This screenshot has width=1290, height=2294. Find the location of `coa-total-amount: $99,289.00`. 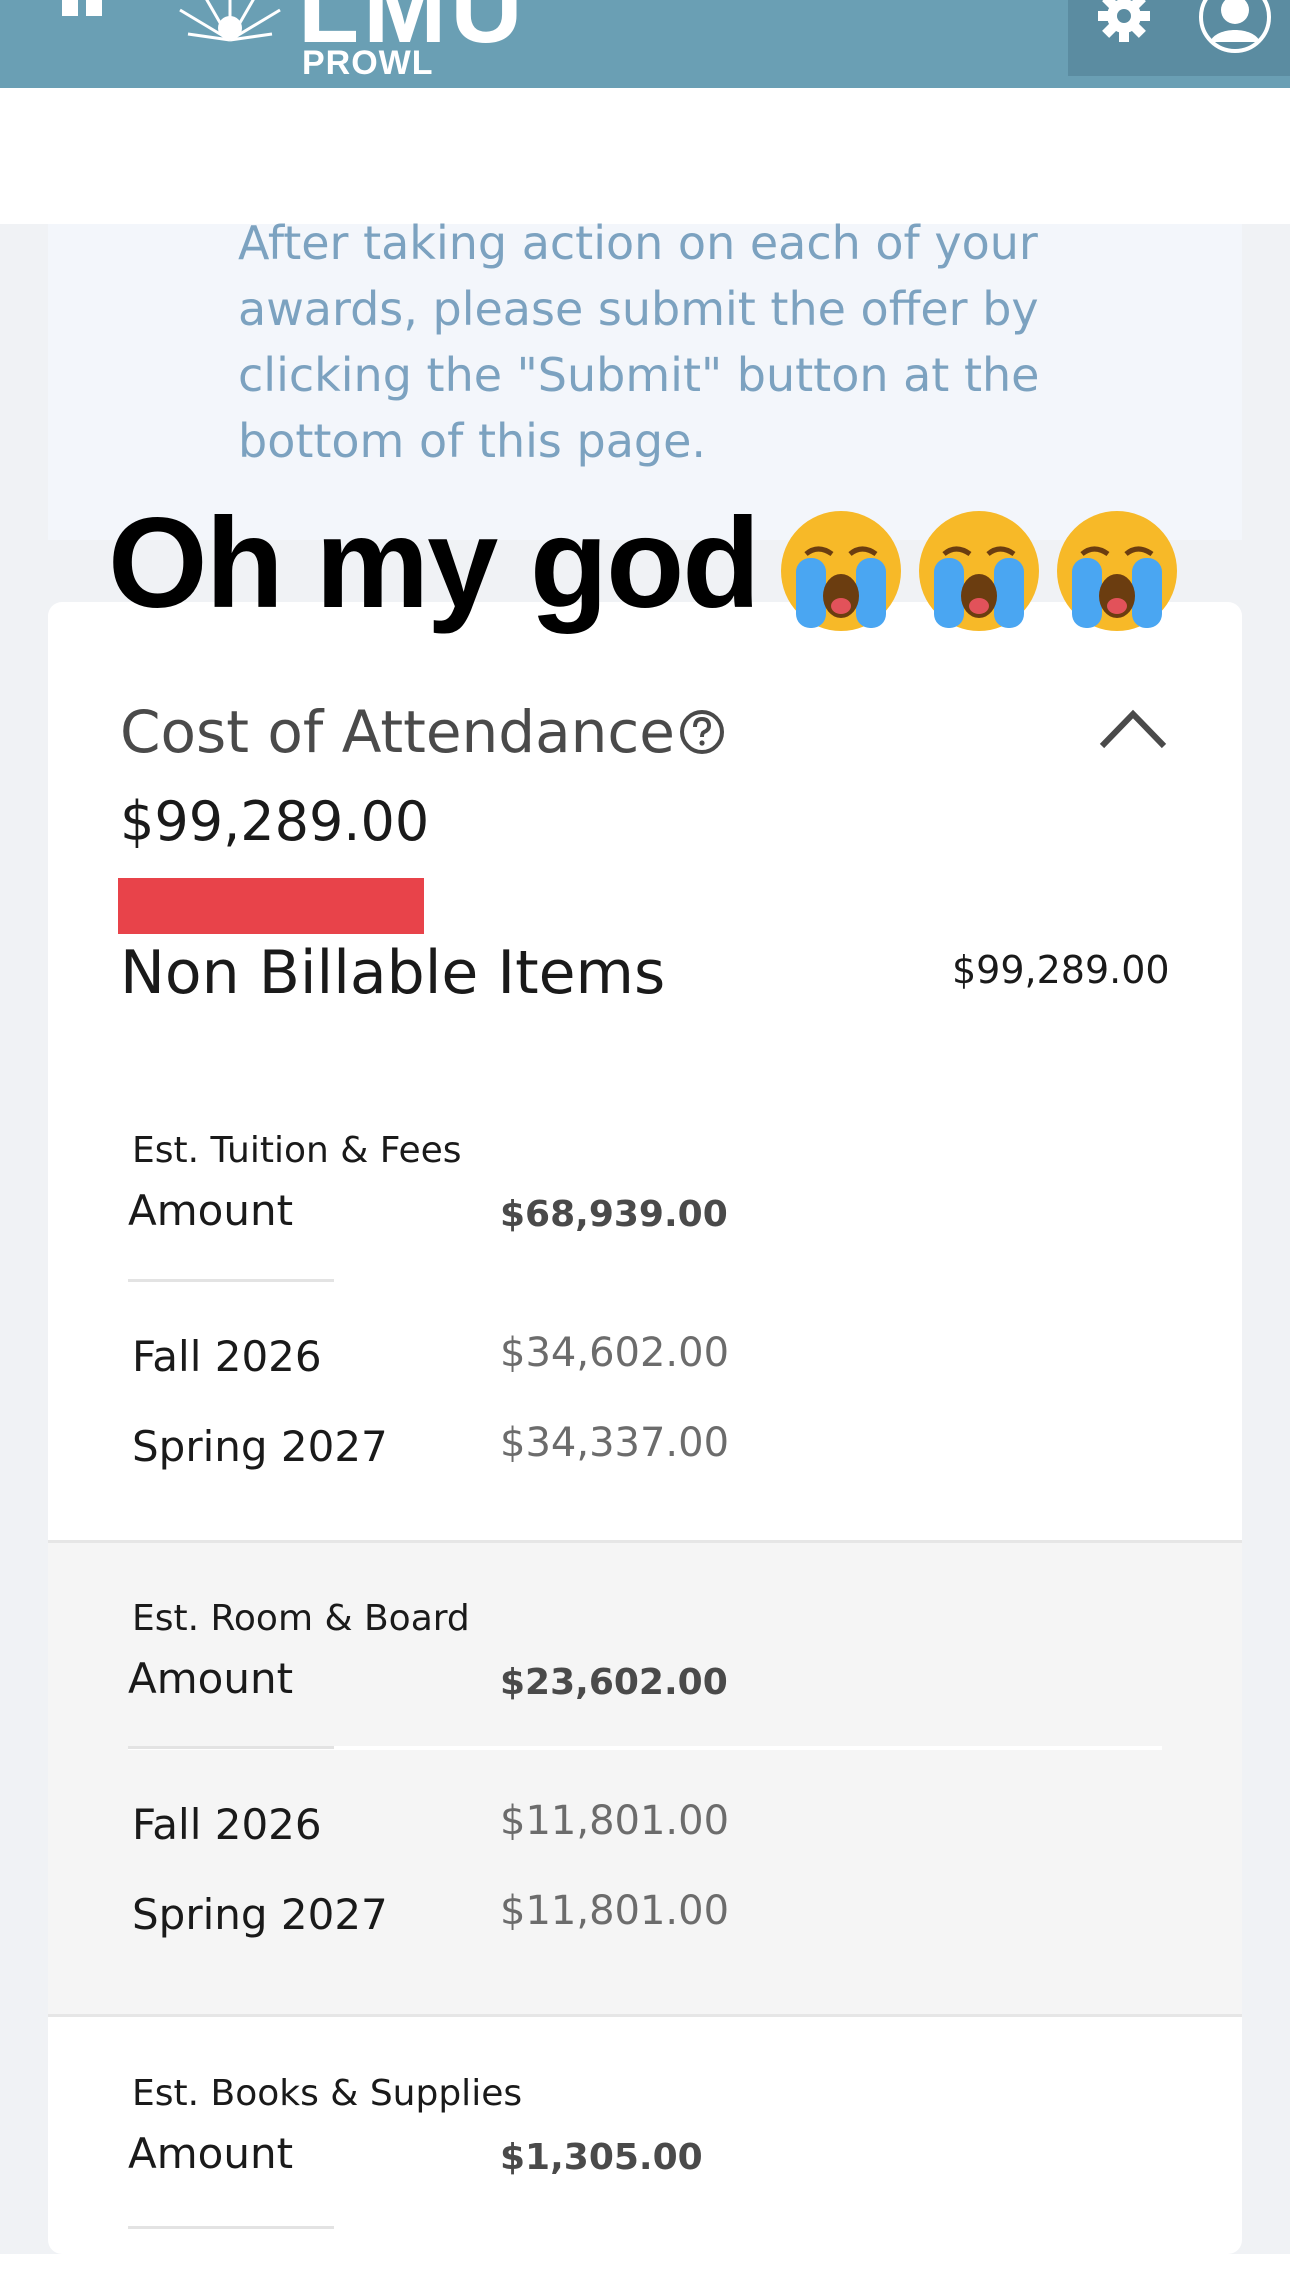

coa-total-amount: $99,289.00 is located at coordinates (275, 821).